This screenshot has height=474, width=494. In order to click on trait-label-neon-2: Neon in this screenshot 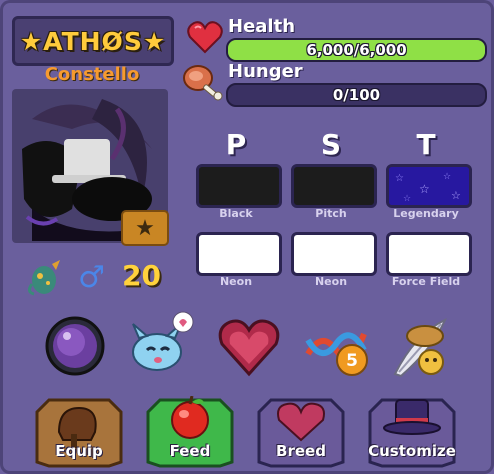, I will do `click(331, 281)`.